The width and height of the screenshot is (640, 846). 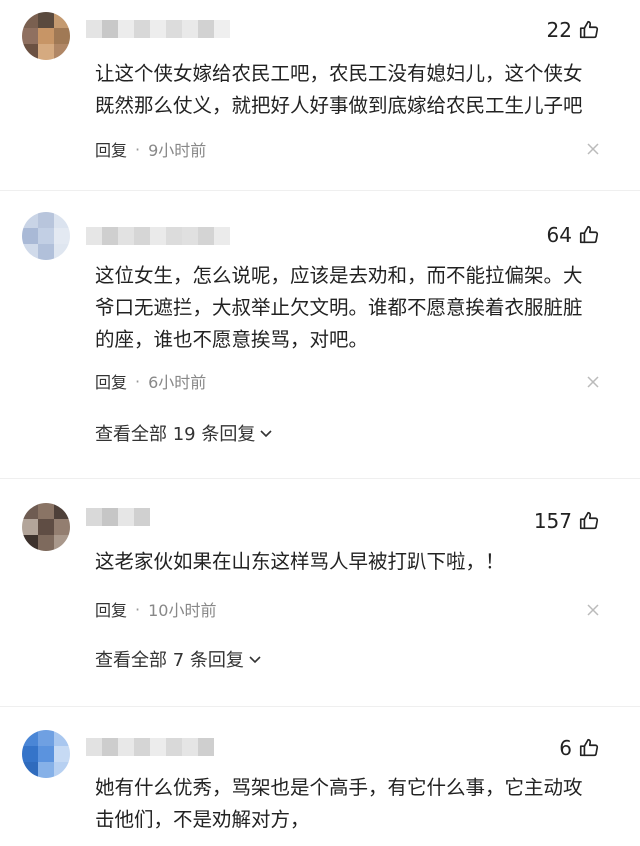 I want to click on view-all-replies-button: 查看全部 19 条回复, so click(x=184, y=433).